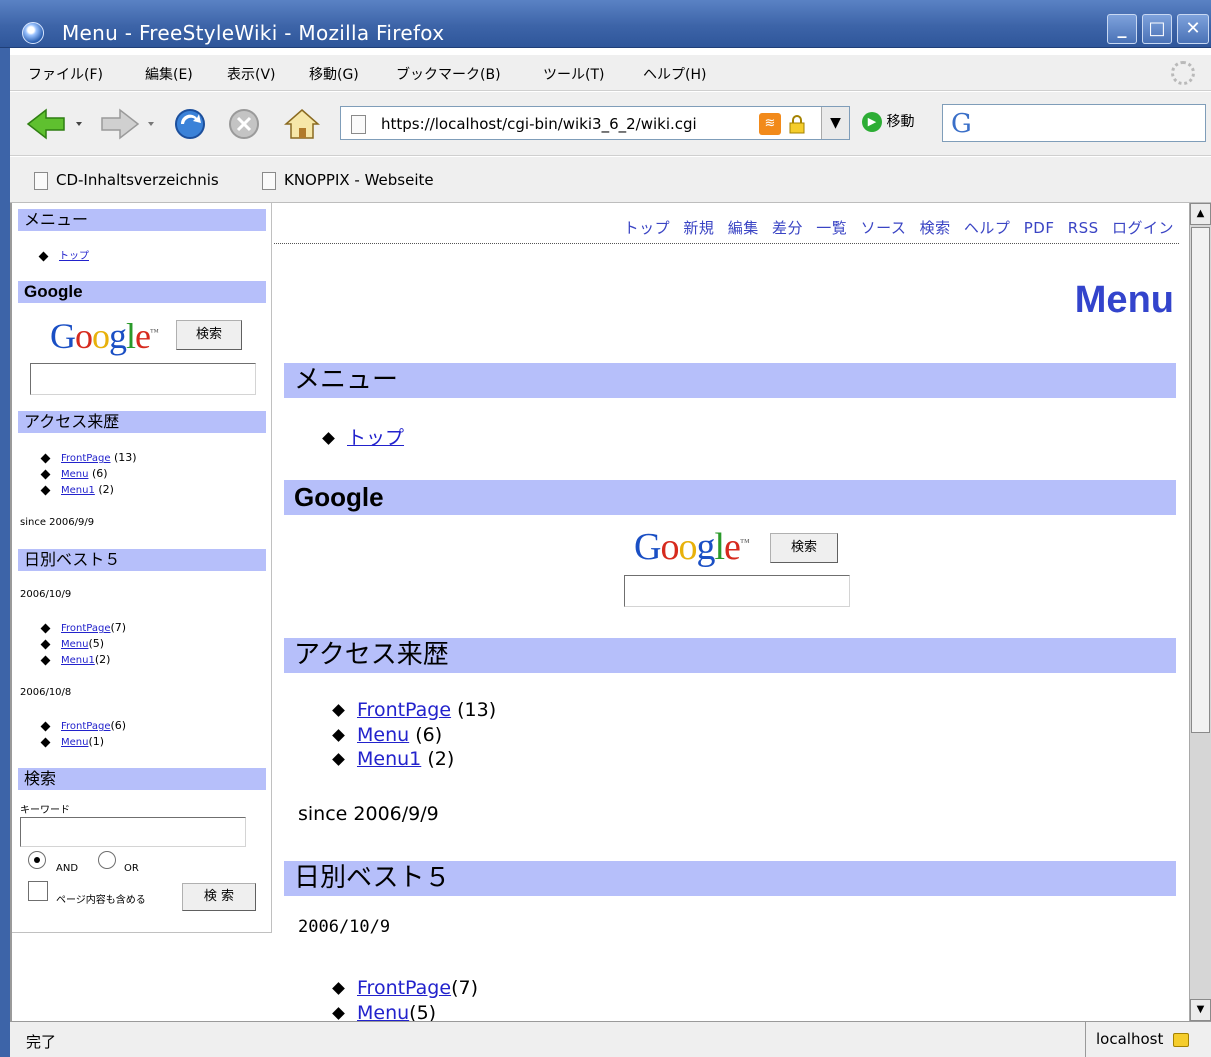 The image size is (1211, 1057). I want to click on sidebar-google-heading: Google, so click(142, 292).